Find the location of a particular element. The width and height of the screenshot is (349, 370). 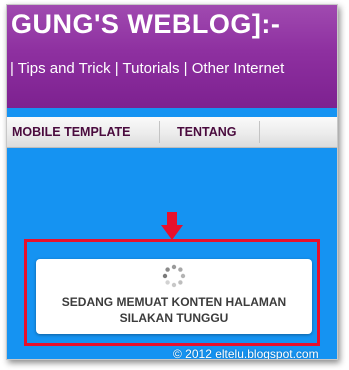

loading-spinner-icon is located at coordinates (174, 276).